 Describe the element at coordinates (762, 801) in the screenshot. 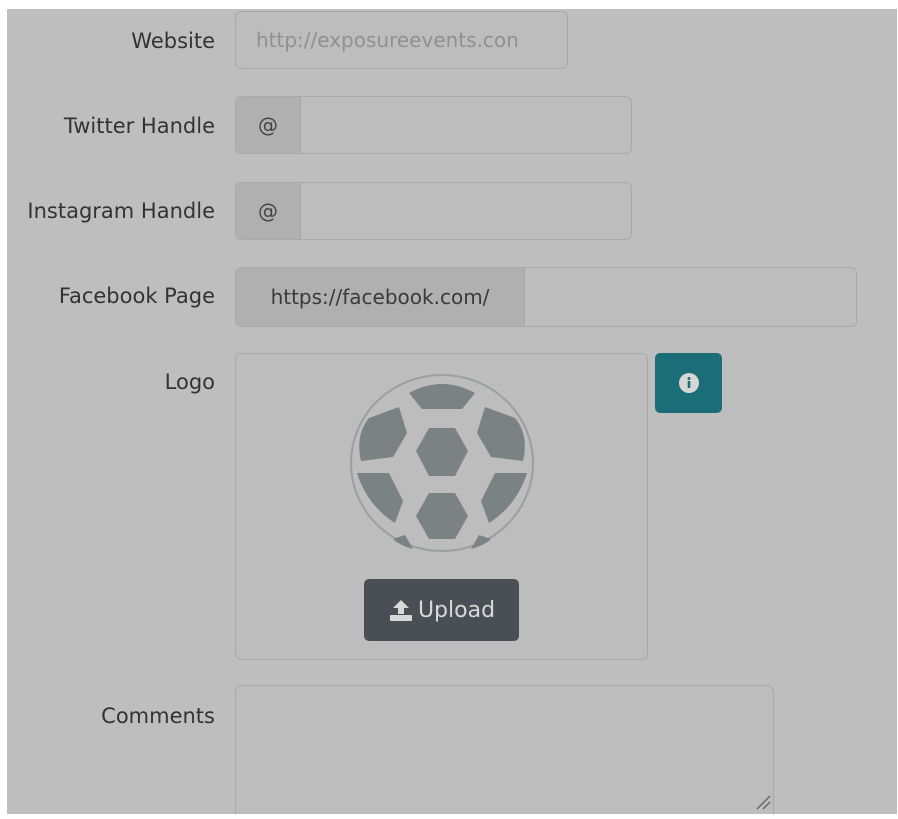

I see `resize-handle-icon` at that location.